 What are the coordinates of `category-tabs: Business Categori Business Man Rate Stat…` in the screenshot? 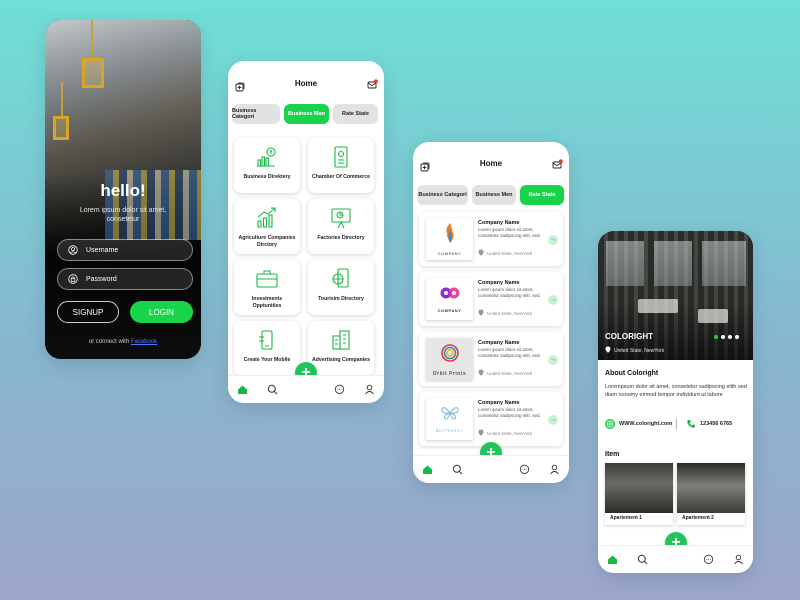 It's located at (305, 114).